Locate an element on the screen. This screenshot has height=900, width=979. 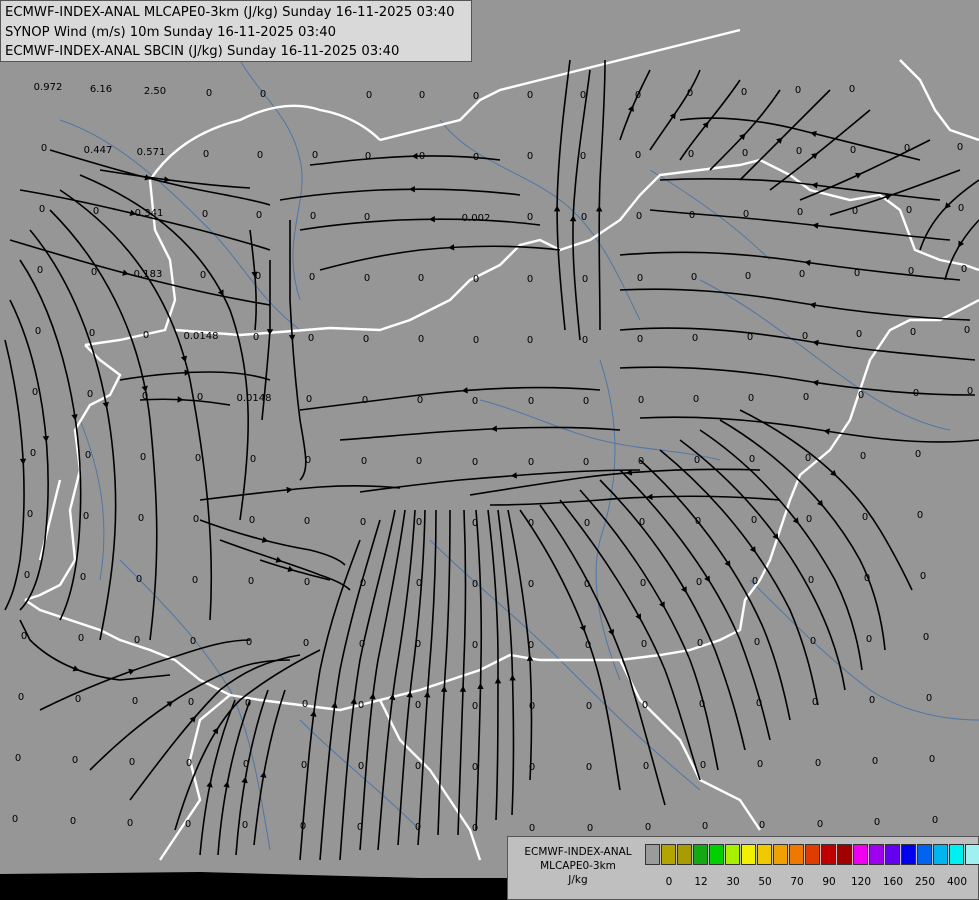
legend-title: ECMWF-INDEX-ANAL MLCAPE0-3km J/kg is located at coordinates (578, 866).